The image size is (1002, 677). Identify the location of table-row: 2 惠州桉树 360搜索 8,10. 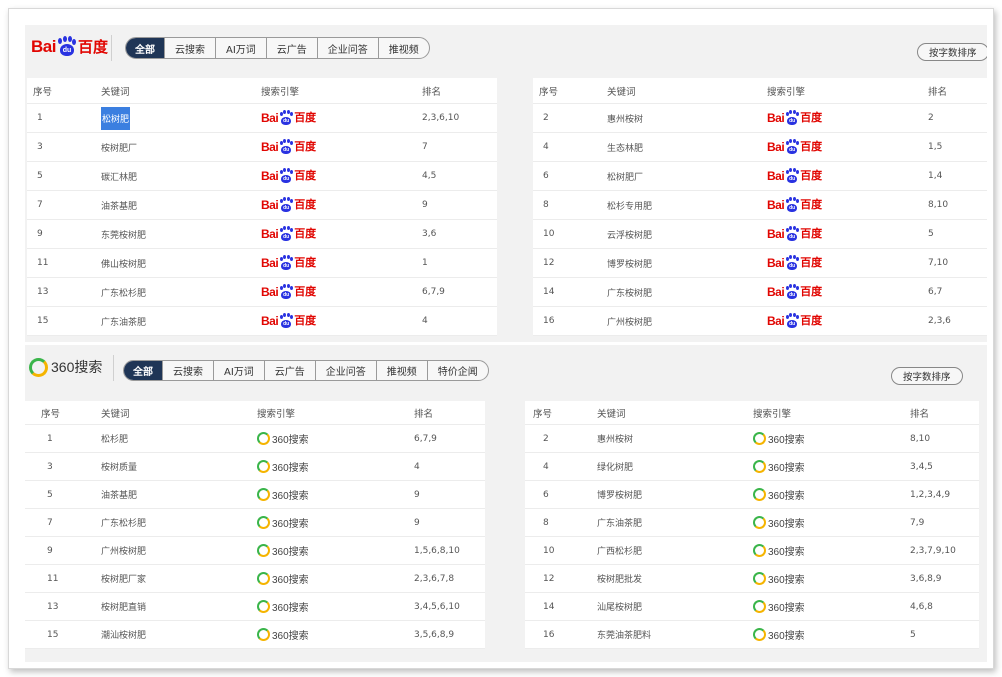
(752, 439).